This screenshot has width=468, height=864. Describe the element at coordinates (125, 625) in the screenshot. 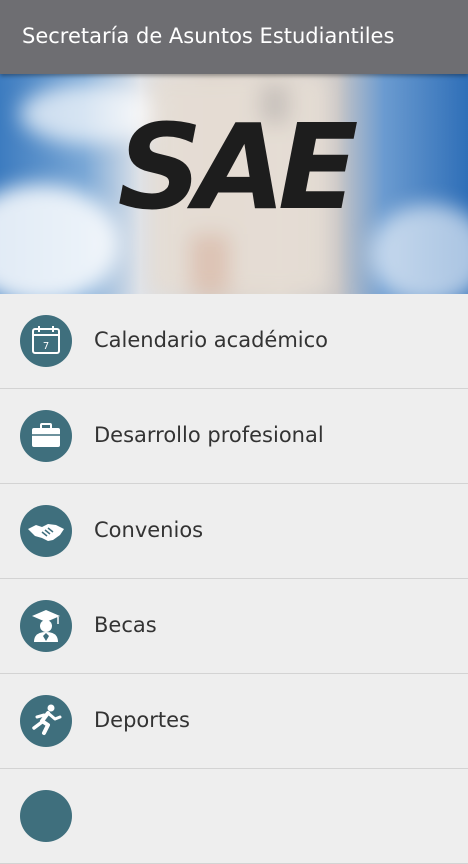

I see `menu-item-label: Becas` at that location.